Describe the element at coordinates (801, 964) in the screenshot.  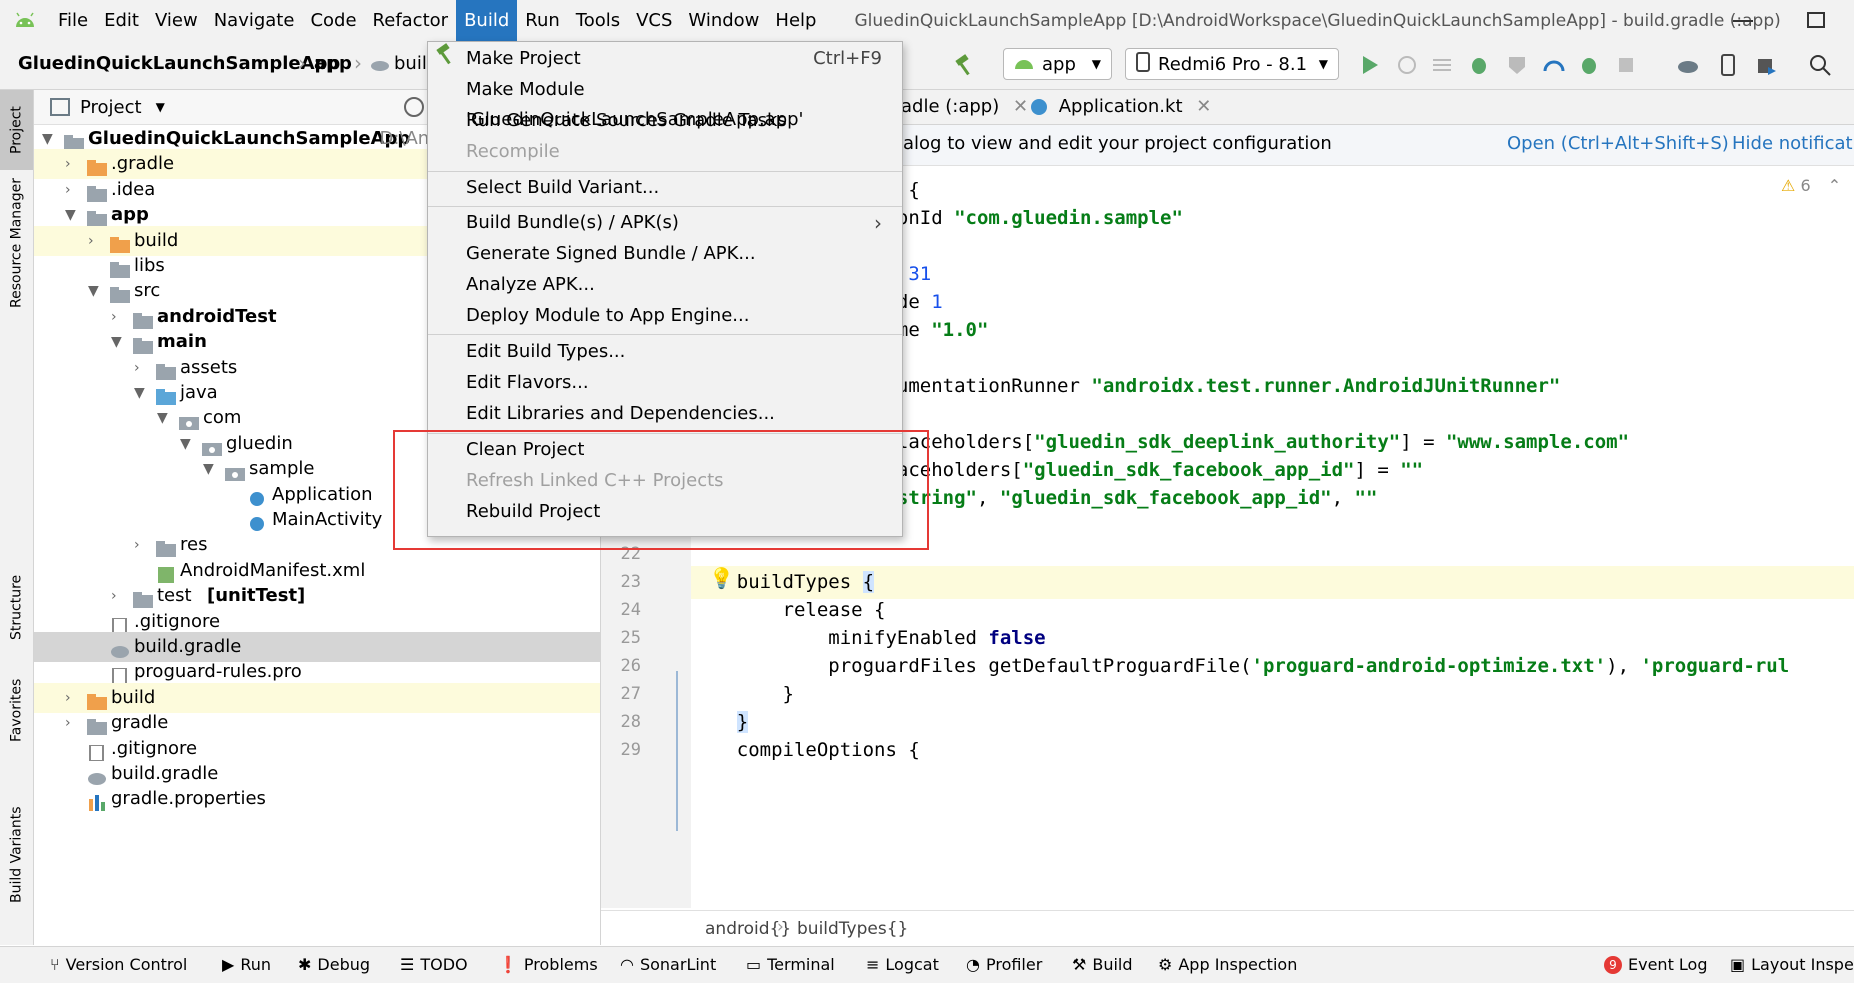
I see `tool-terminal-label: Terminal` at that location.